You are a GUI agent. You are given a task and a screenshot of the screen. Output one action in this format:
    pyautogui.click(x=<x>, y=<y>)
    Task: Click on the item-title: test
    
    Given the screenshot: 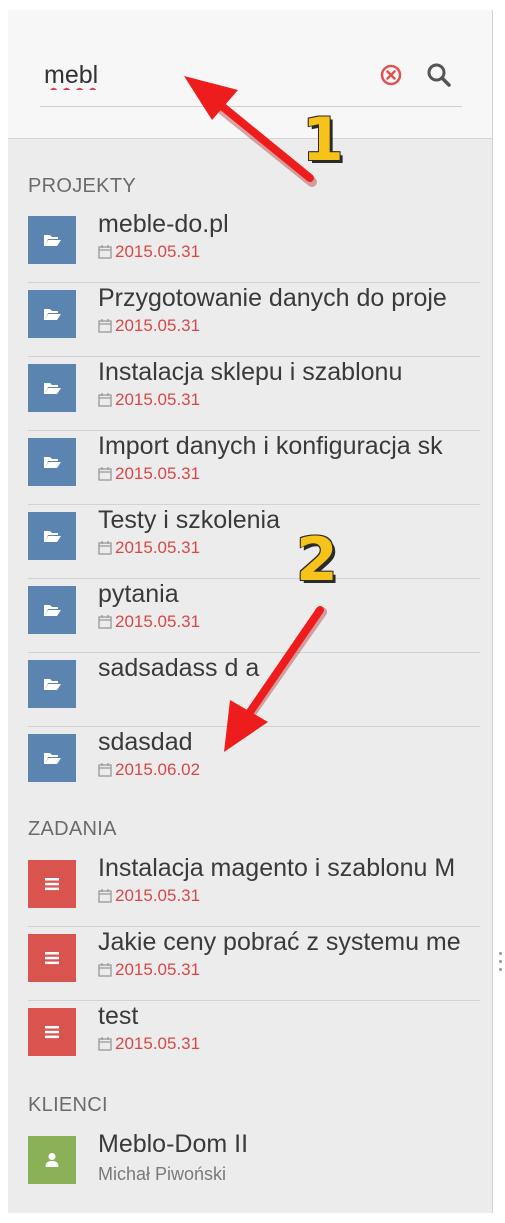 What is the action you would take?
    pyautogui.click(x=118, y=1016)
    